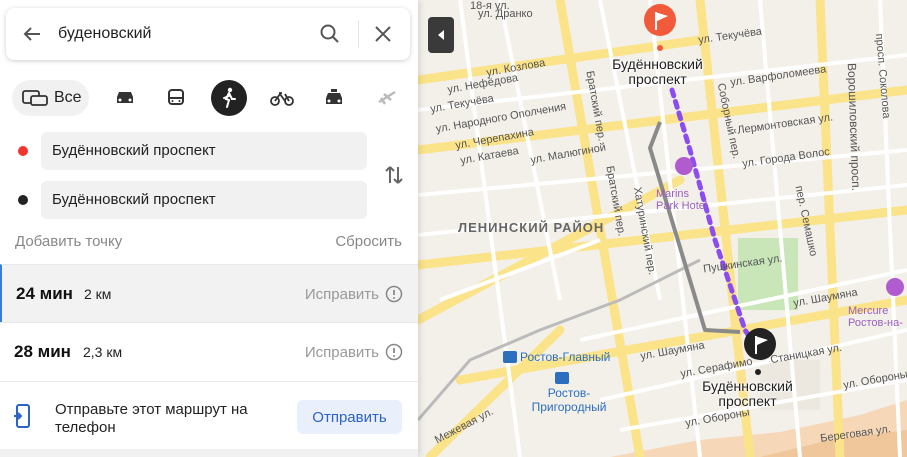 The height and width of the screenshot is (457, 907). I want to click on reset-button: Сбросить, so click(368, 241).